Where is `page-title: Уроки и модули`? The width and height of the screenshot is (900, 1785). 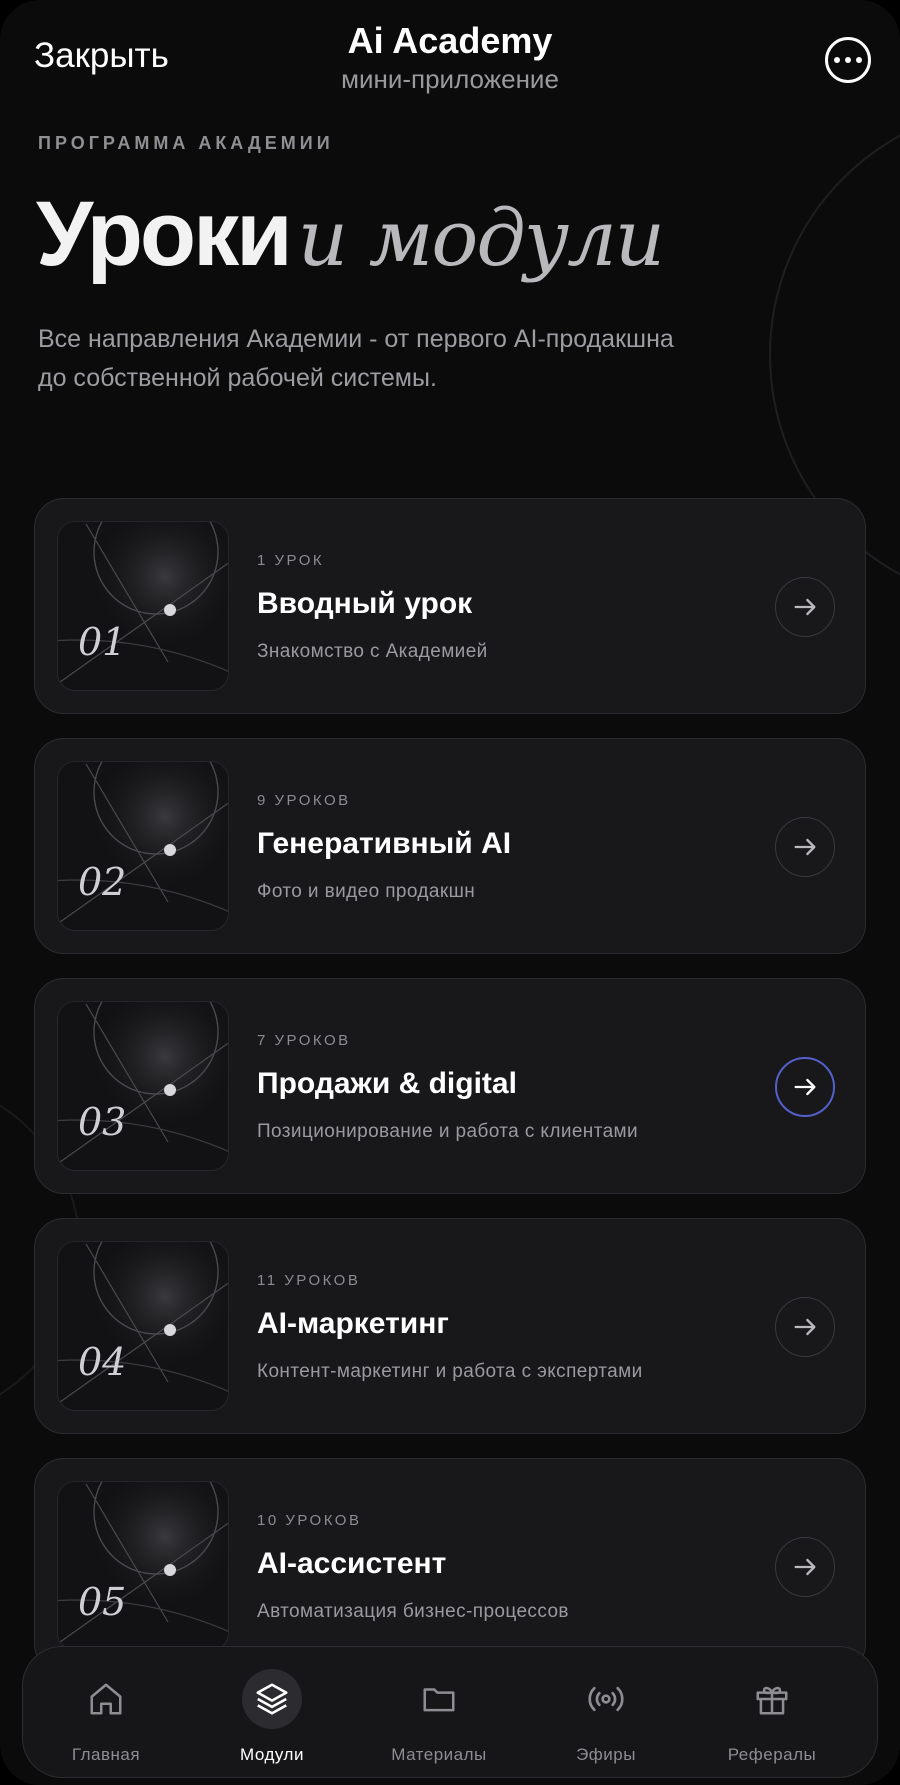
page-title: Уроки и модули is located at coordinates (350, 234).